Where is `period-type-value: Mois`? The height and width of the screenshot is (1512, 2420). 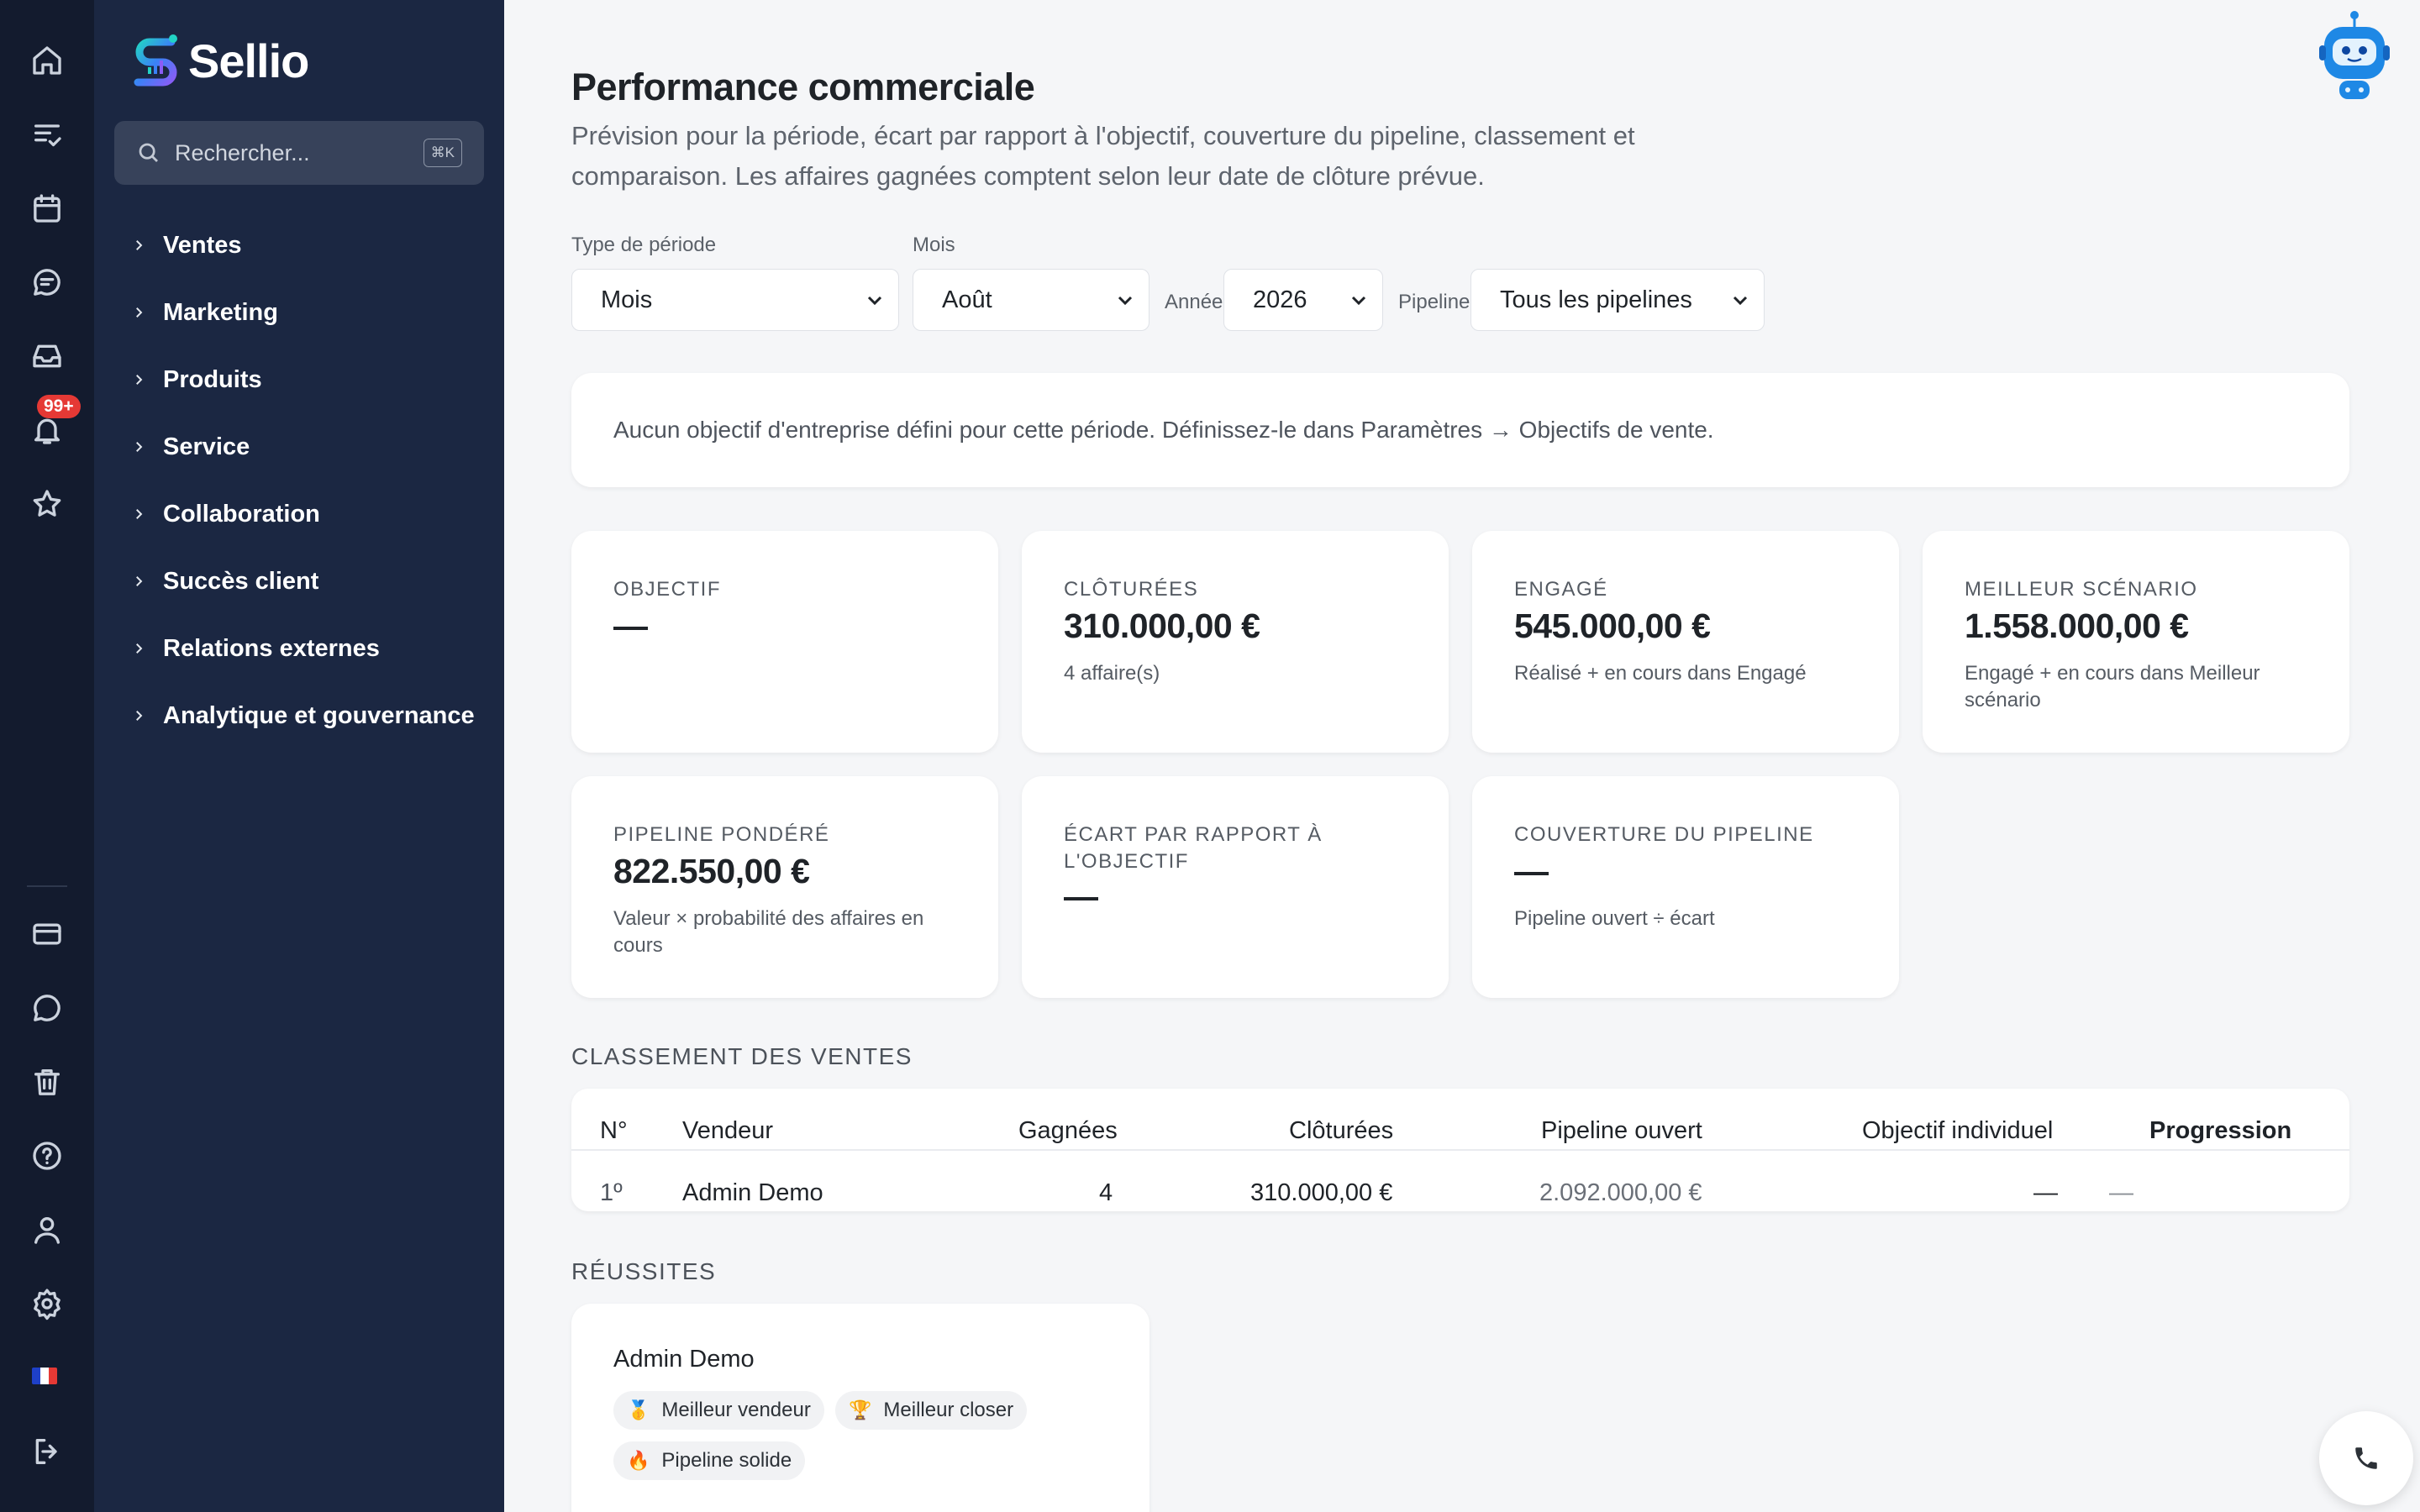
period-type-value: Mois is located at coordinates (627, 299).